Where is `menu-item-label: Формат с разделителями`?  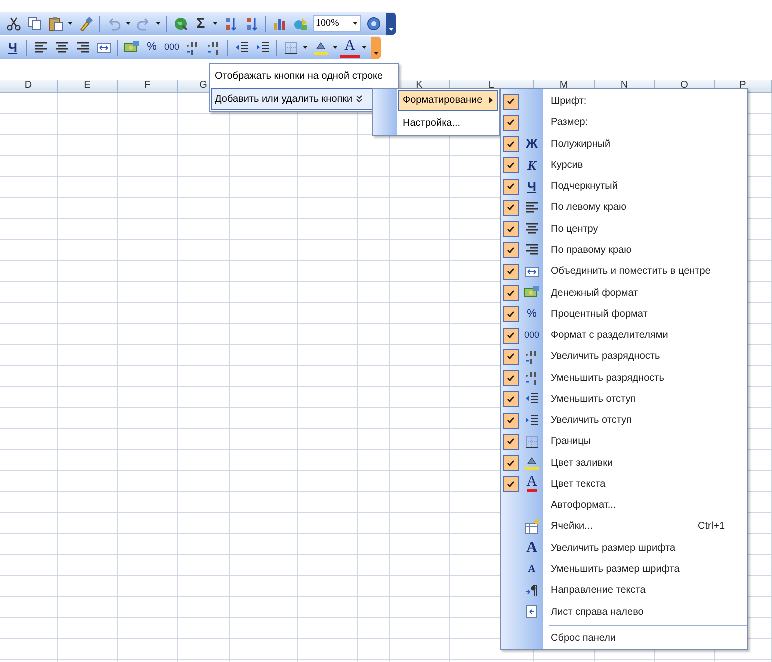
menu-item-label: Формат с разделителями is located at coordinates (610, 336).